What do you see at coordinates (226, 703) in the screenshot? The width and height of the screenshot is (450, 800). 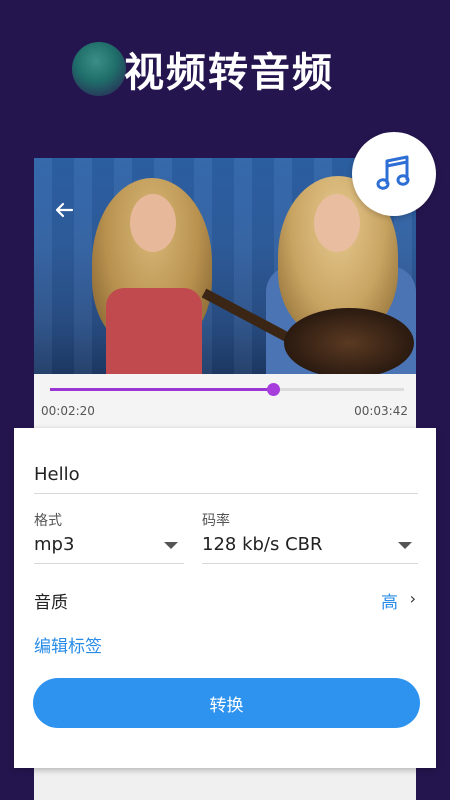 I see `convert-button: 转换` at bounding box center [226, 703].